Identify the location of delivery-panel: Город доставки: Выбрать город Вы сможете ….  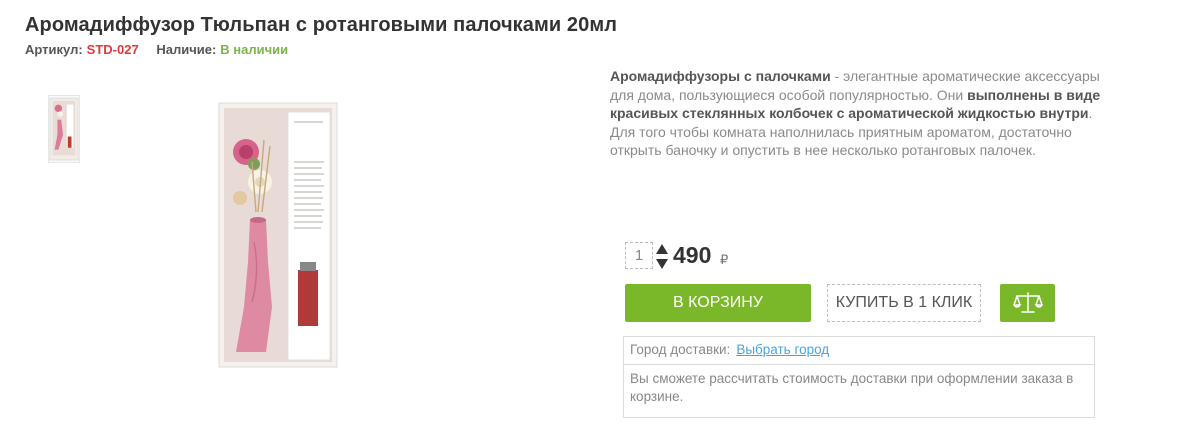
(859, 377).